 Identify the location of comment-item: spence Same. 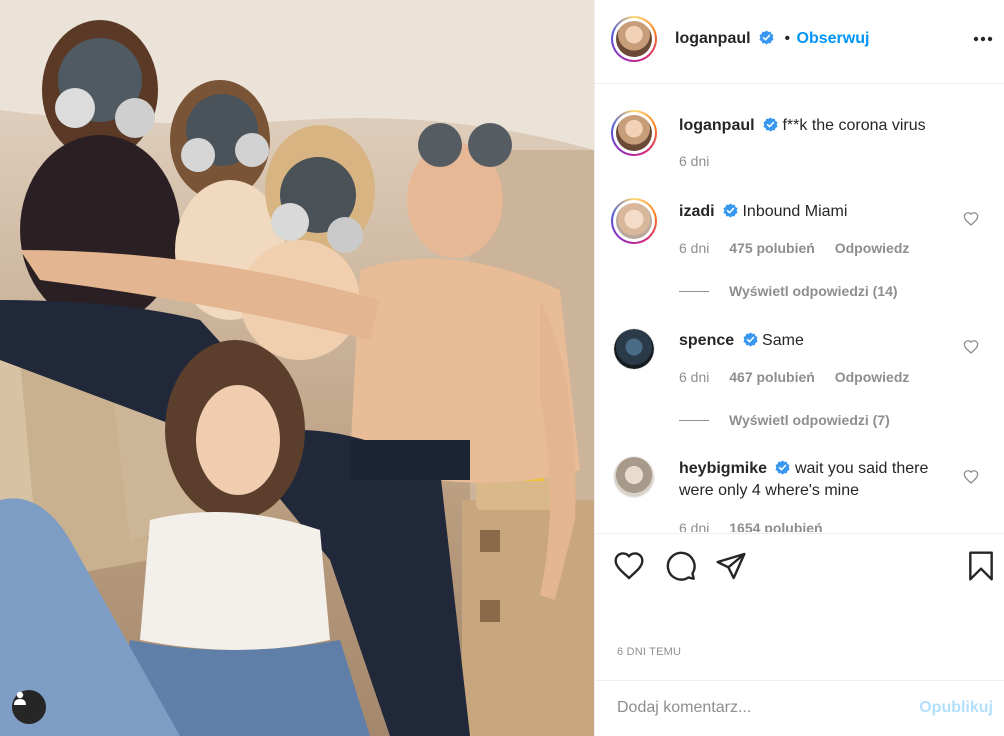
(741, 341).